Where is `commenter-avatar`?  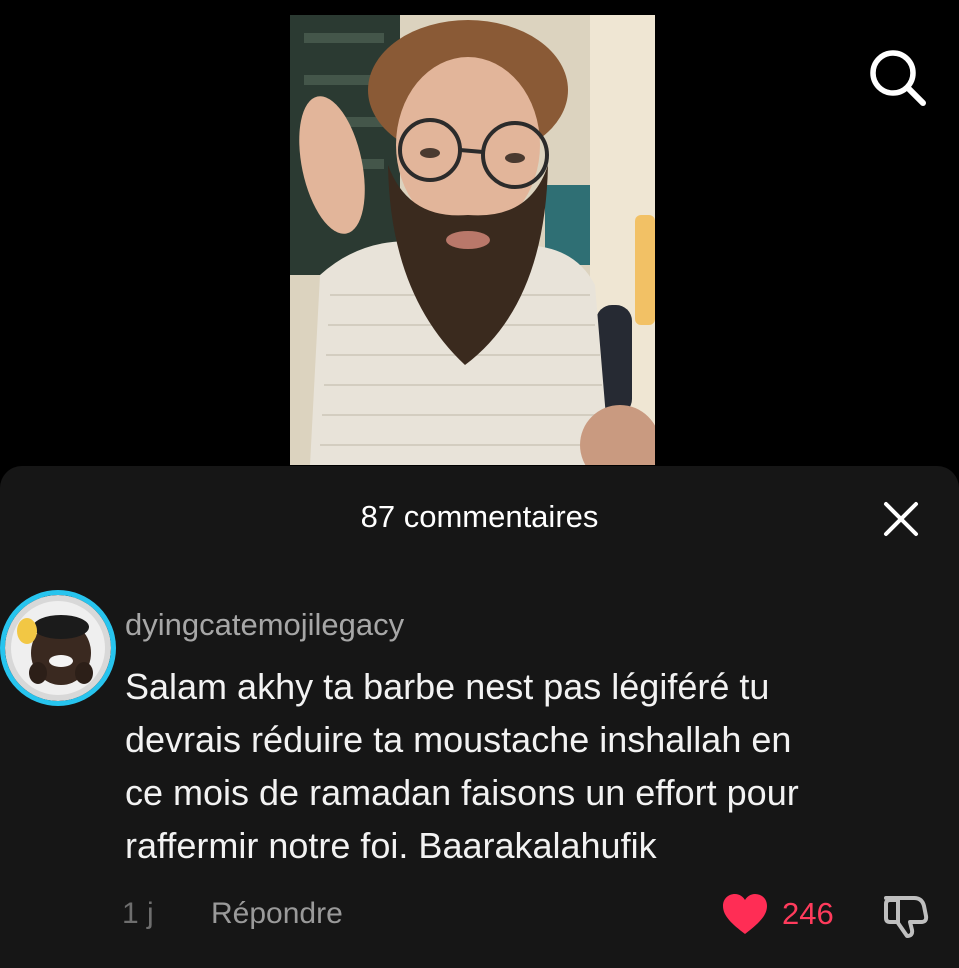
commenter-avatar is located at coordinates (58, 648).